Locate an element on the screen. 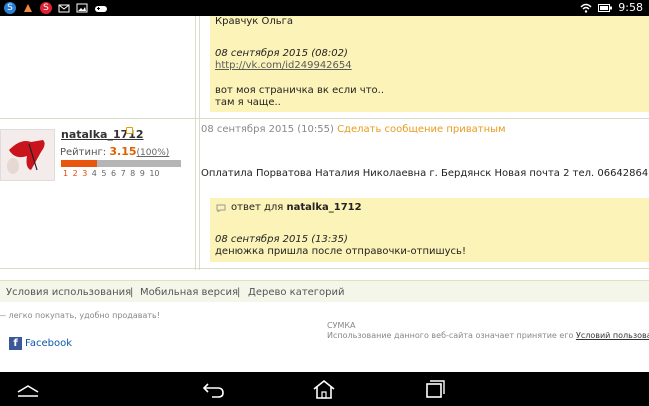  speech-bubble-icon is located at coordinates (221, 208).